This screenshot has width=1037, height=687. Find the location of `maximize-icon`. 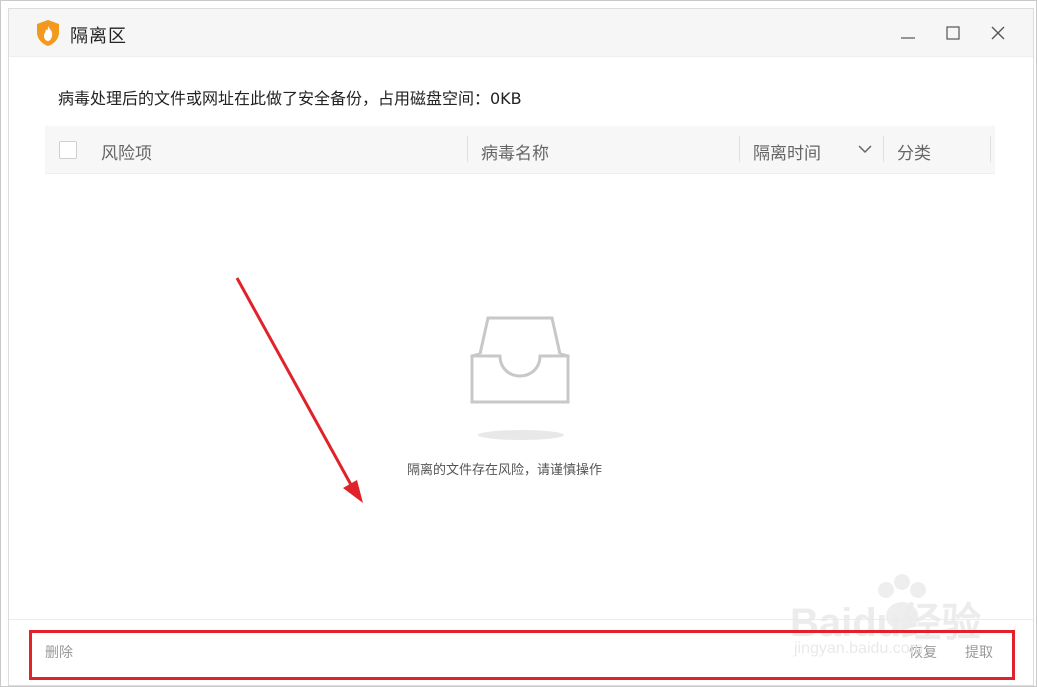

maximize-icon is located at coordinates (953, 33).